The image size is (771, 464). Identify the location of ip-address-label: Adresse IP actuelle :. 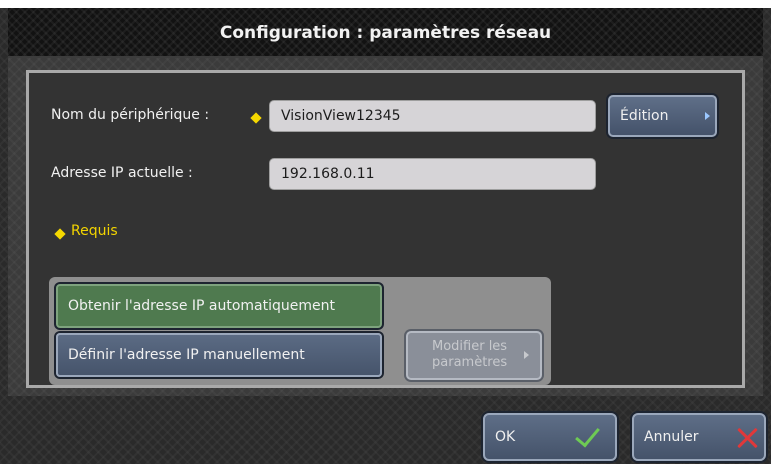
(122, 173).